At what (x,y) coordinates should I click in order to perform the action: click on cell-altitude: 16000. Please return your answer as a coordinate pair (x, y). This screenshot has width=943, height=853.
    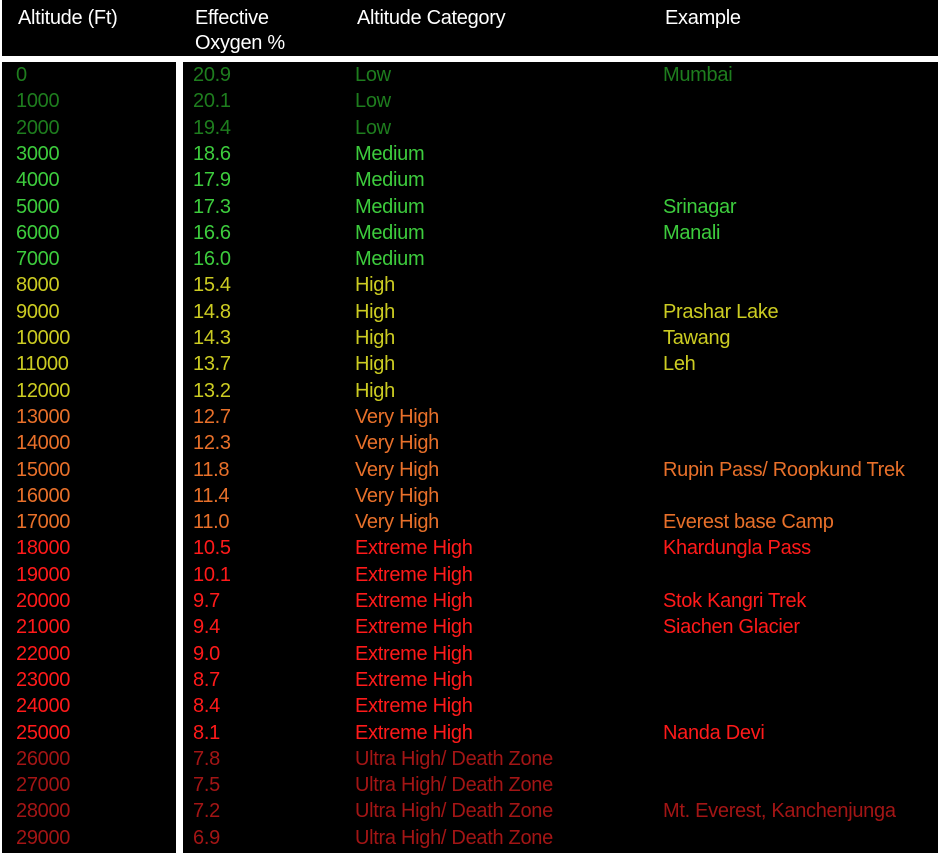
    Looking at the image, I should click on (43, 495).